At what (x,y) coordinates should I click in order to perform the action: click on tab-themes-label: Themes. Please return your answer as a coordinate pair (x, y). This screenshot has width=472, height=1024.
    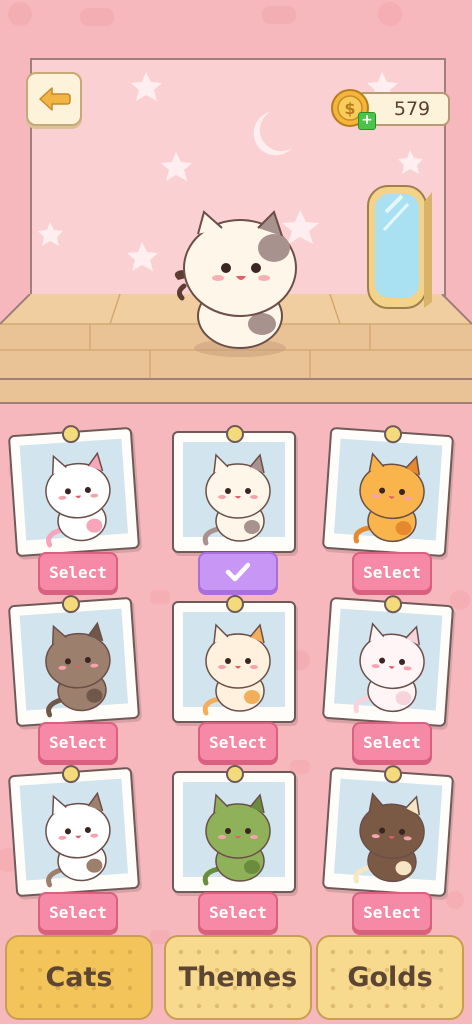
    Looking at the image, I should click on (238, 977).